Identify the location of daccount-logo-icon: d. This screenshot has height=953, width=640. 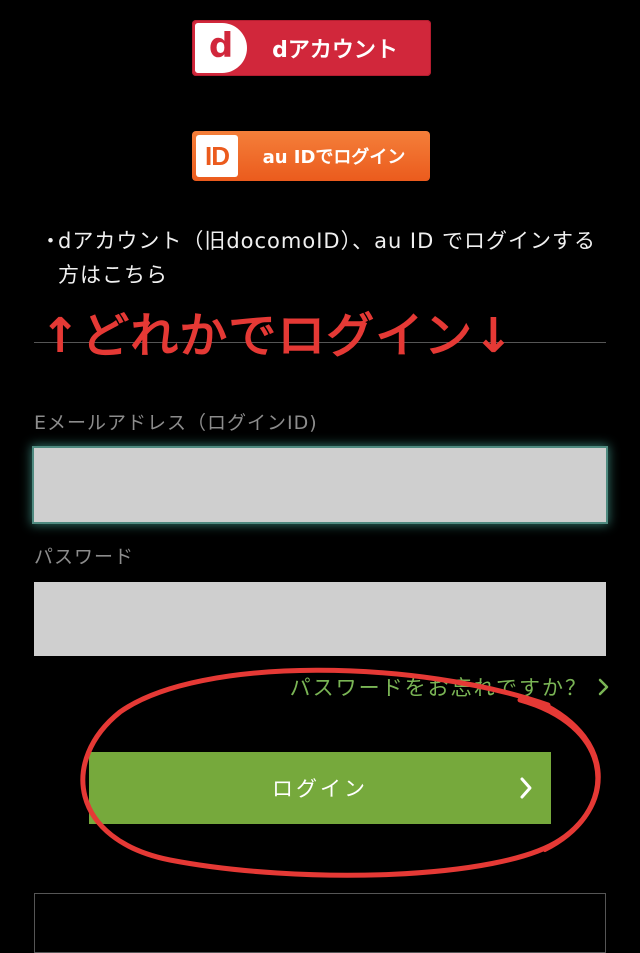
(221, 48).